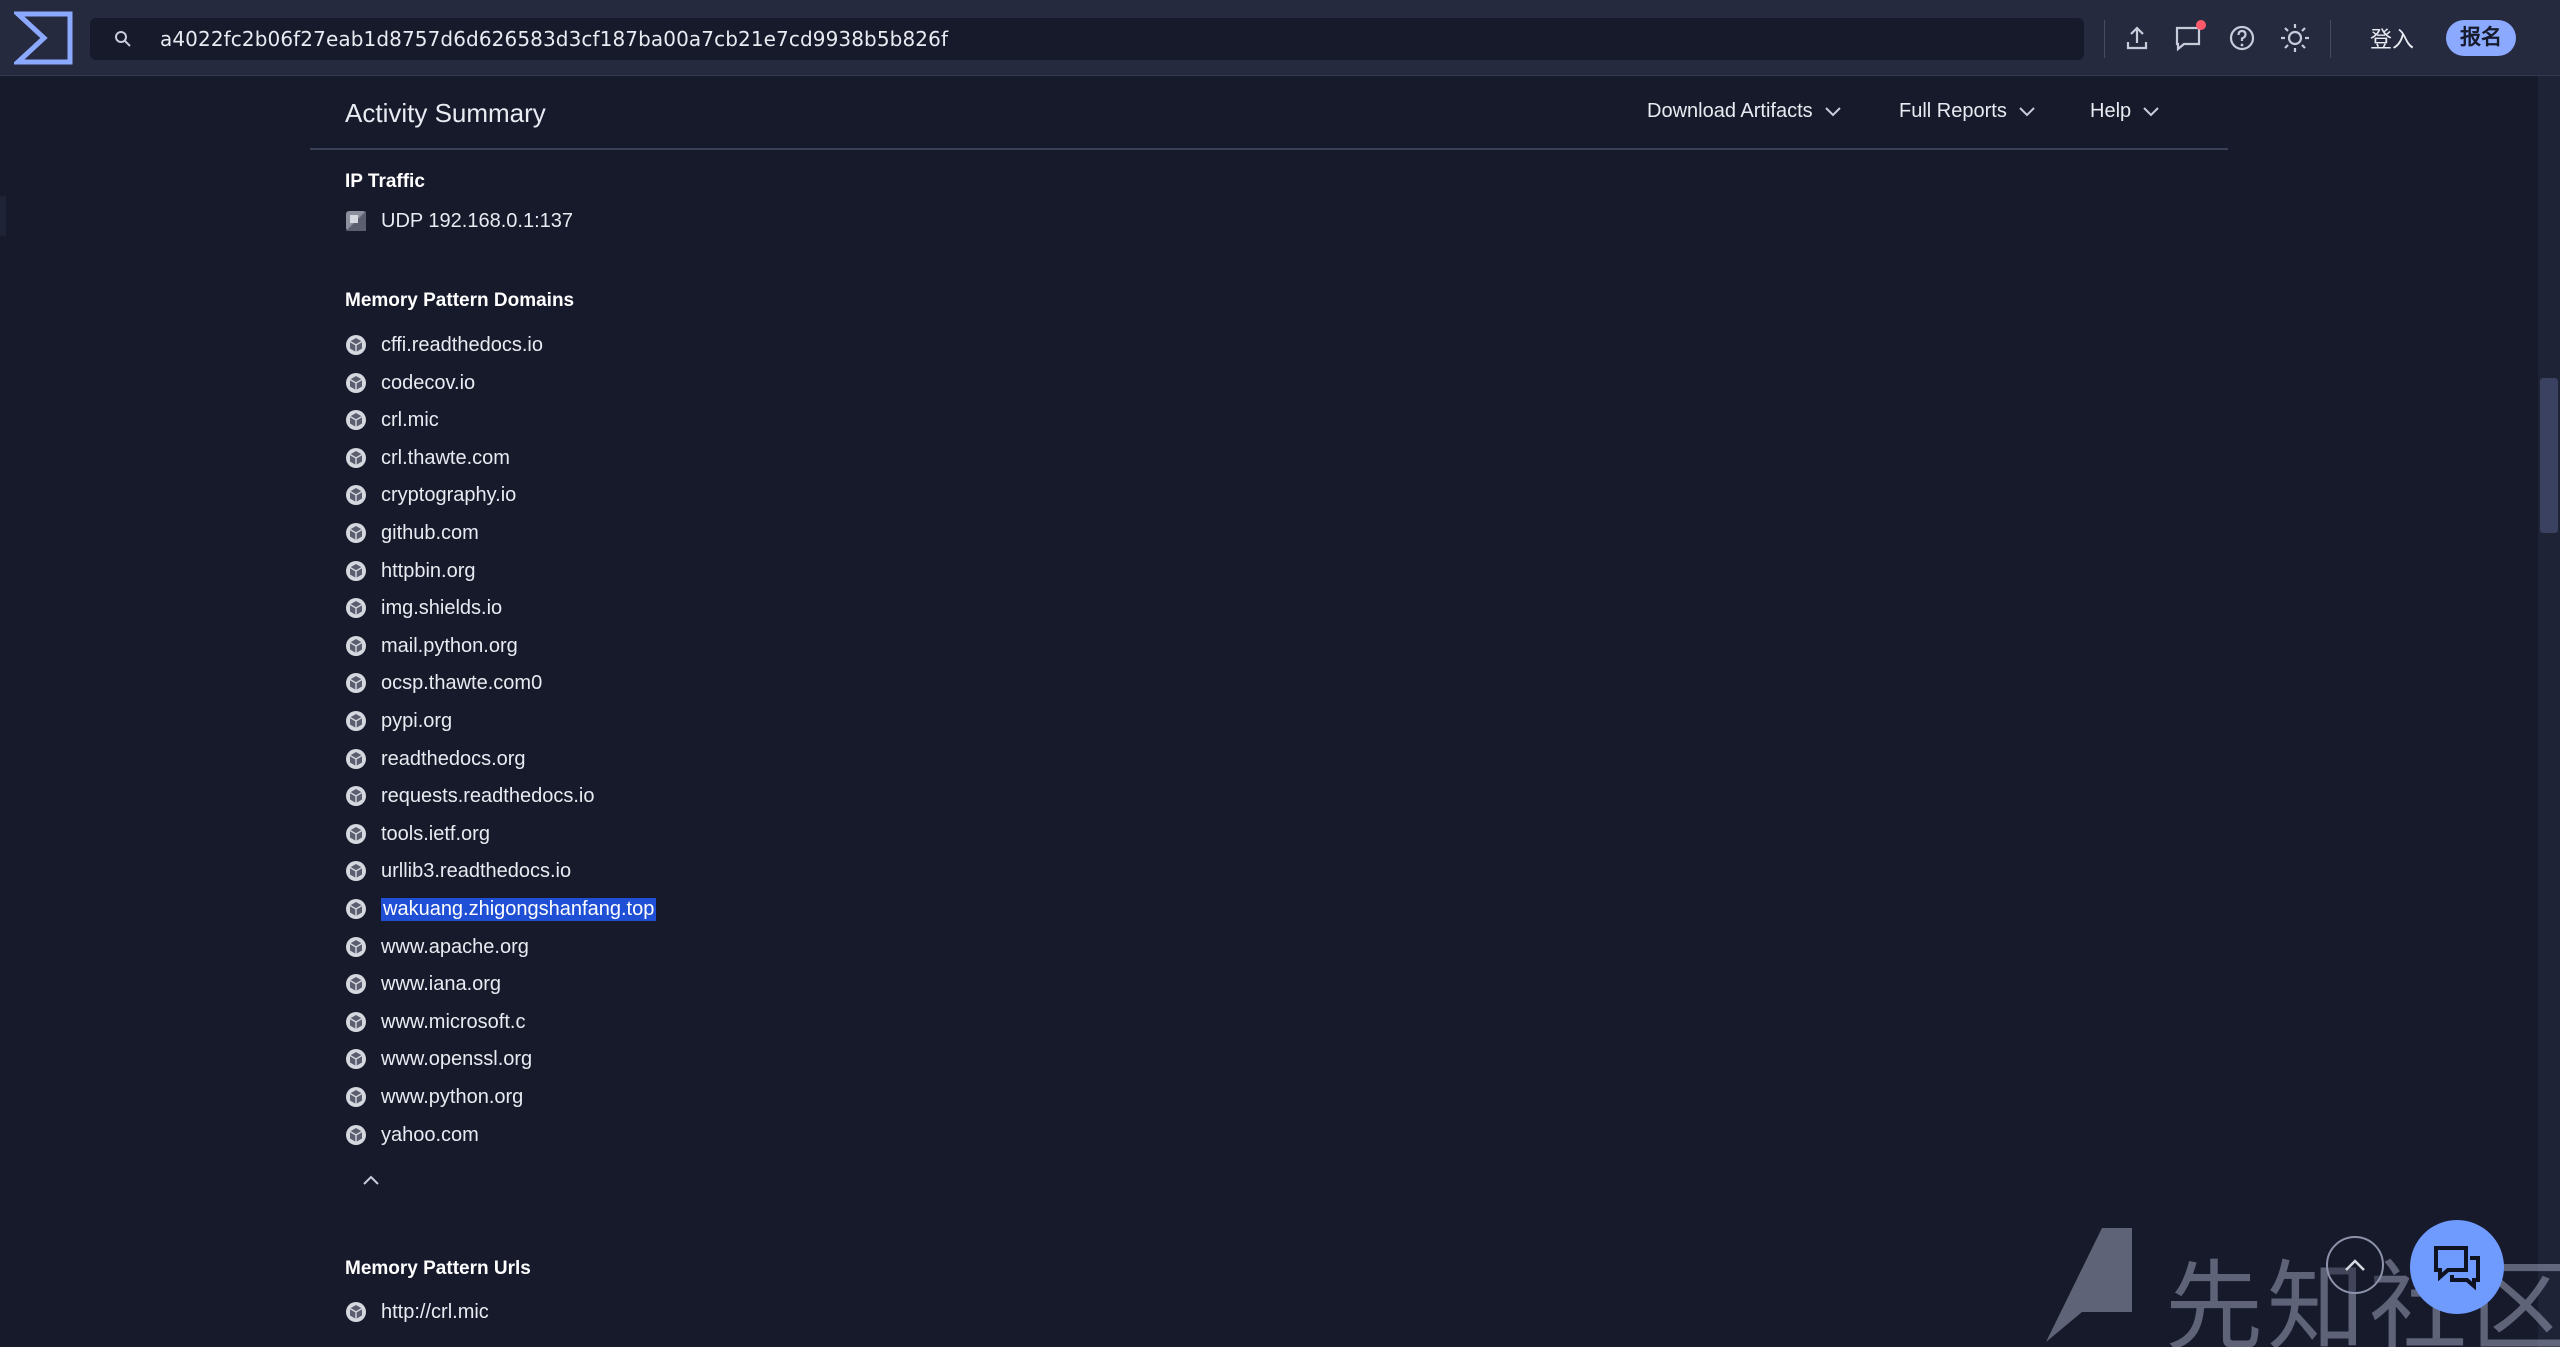  Describe the element at coordinates (2201, 25) in the screenshot. I see `notification-dot` at that location.